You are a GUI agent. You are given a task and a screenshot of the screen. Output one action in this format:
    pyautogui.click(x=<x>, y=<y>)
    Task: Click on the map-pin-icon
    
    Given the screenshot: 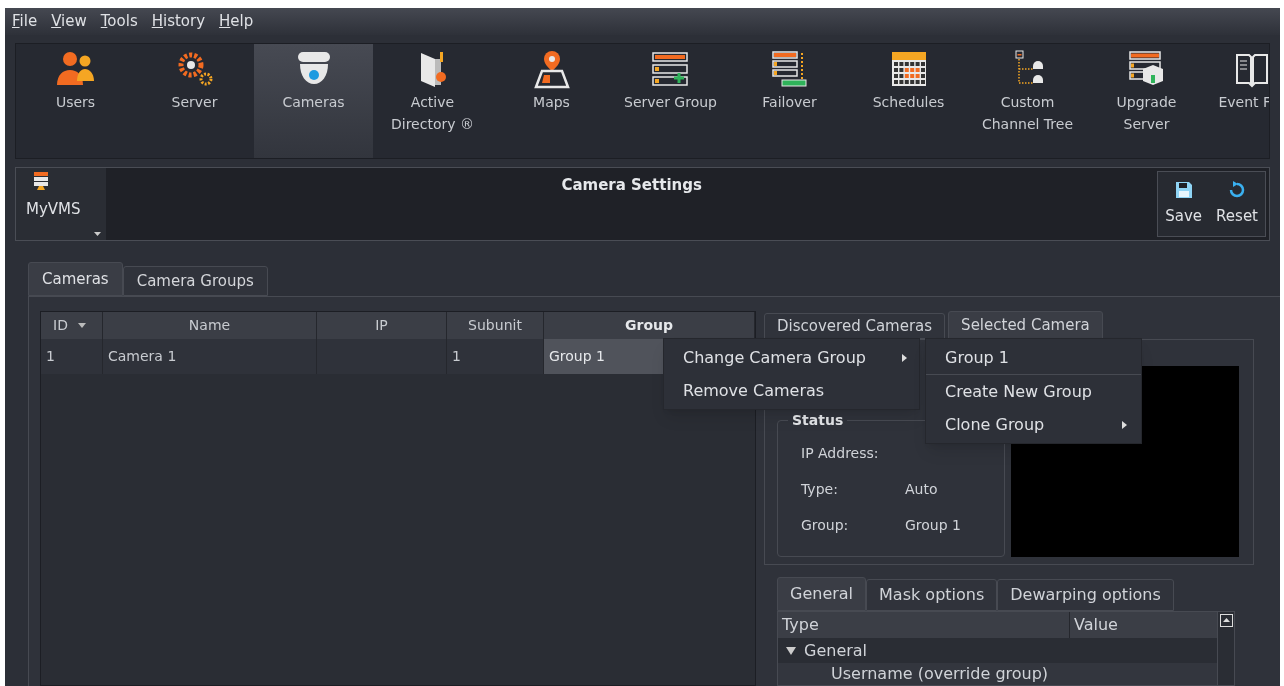 What is the action you would take?
    pyautogui.click(x=551, y=69)
    